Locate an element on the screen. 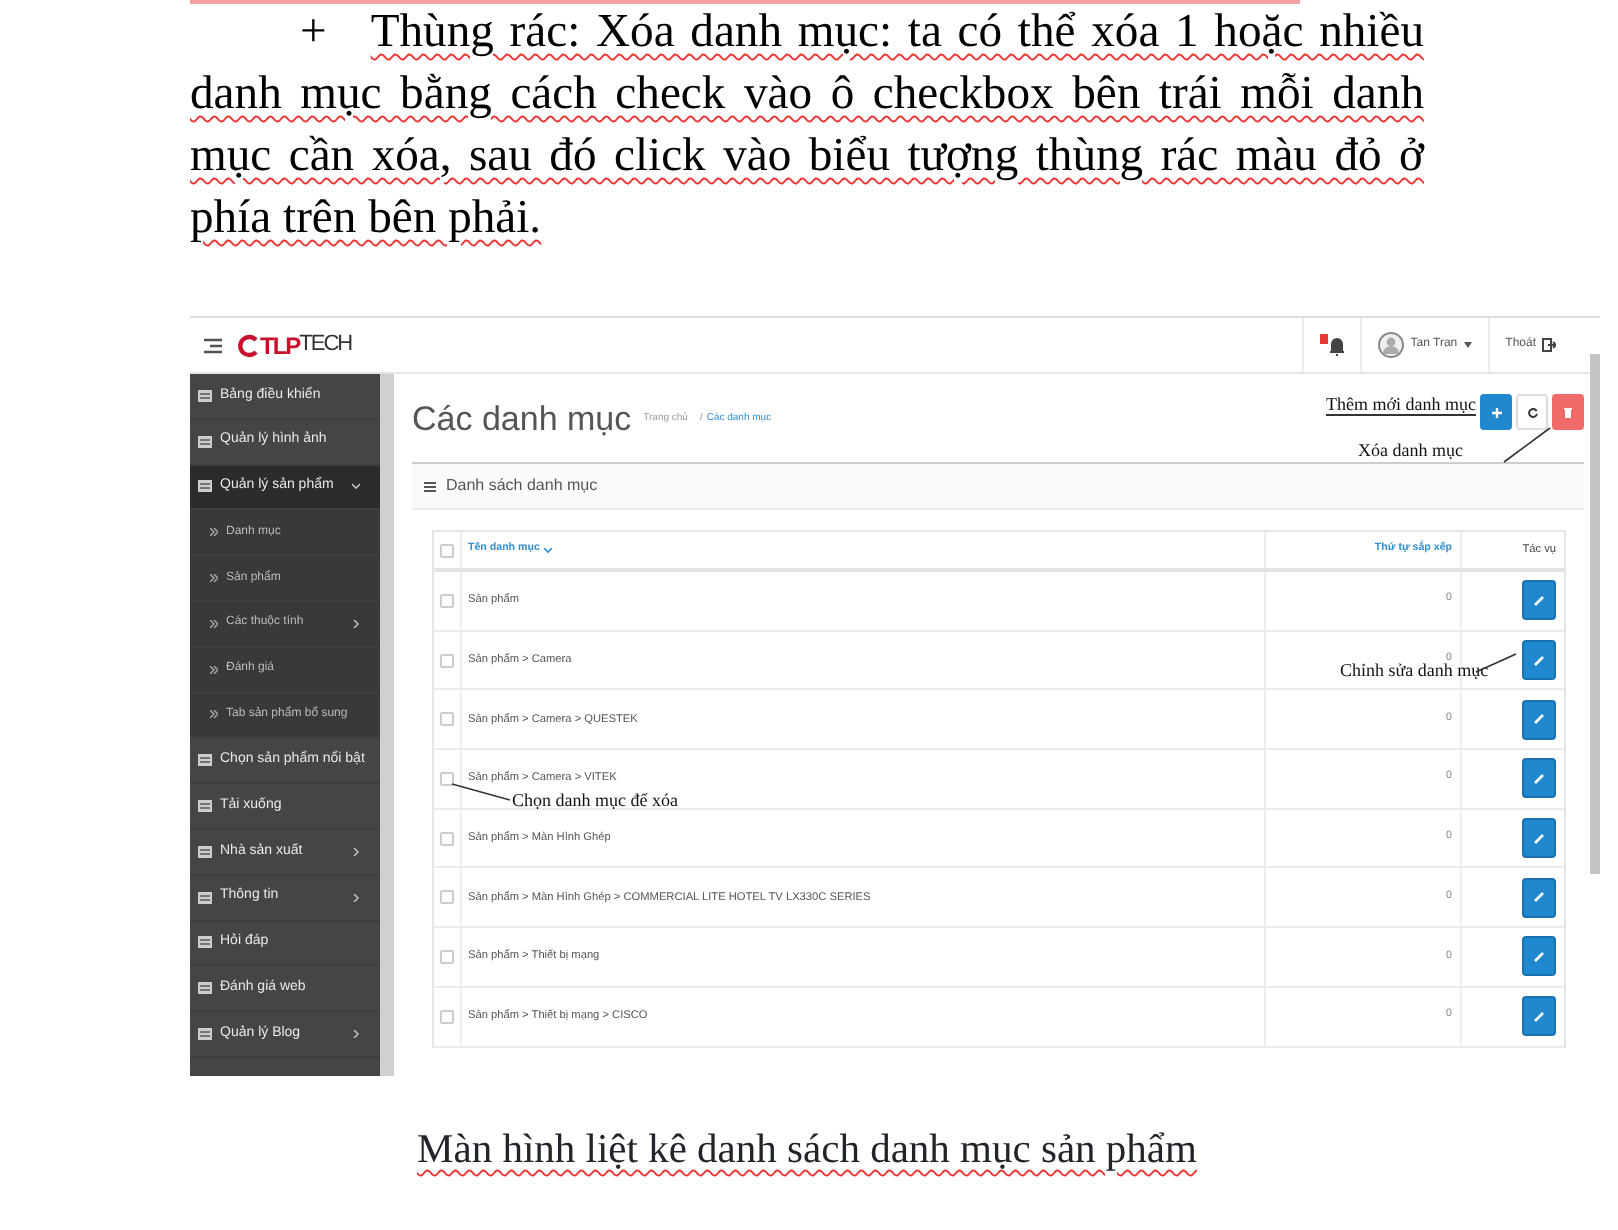 The image size is (1618, 1230). add-button is located at coordinates (1496, 412).